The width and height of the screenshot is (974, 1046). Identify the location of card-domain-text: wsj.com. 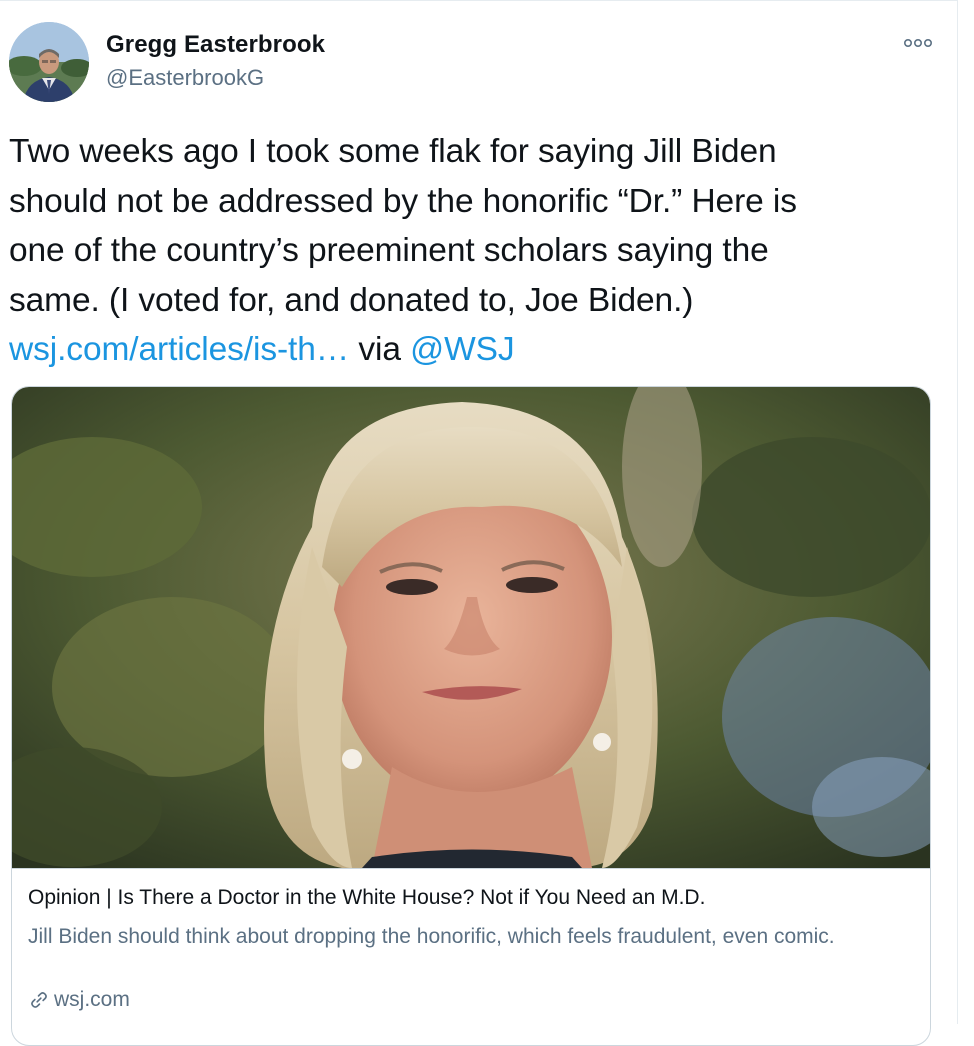
(92, 999).